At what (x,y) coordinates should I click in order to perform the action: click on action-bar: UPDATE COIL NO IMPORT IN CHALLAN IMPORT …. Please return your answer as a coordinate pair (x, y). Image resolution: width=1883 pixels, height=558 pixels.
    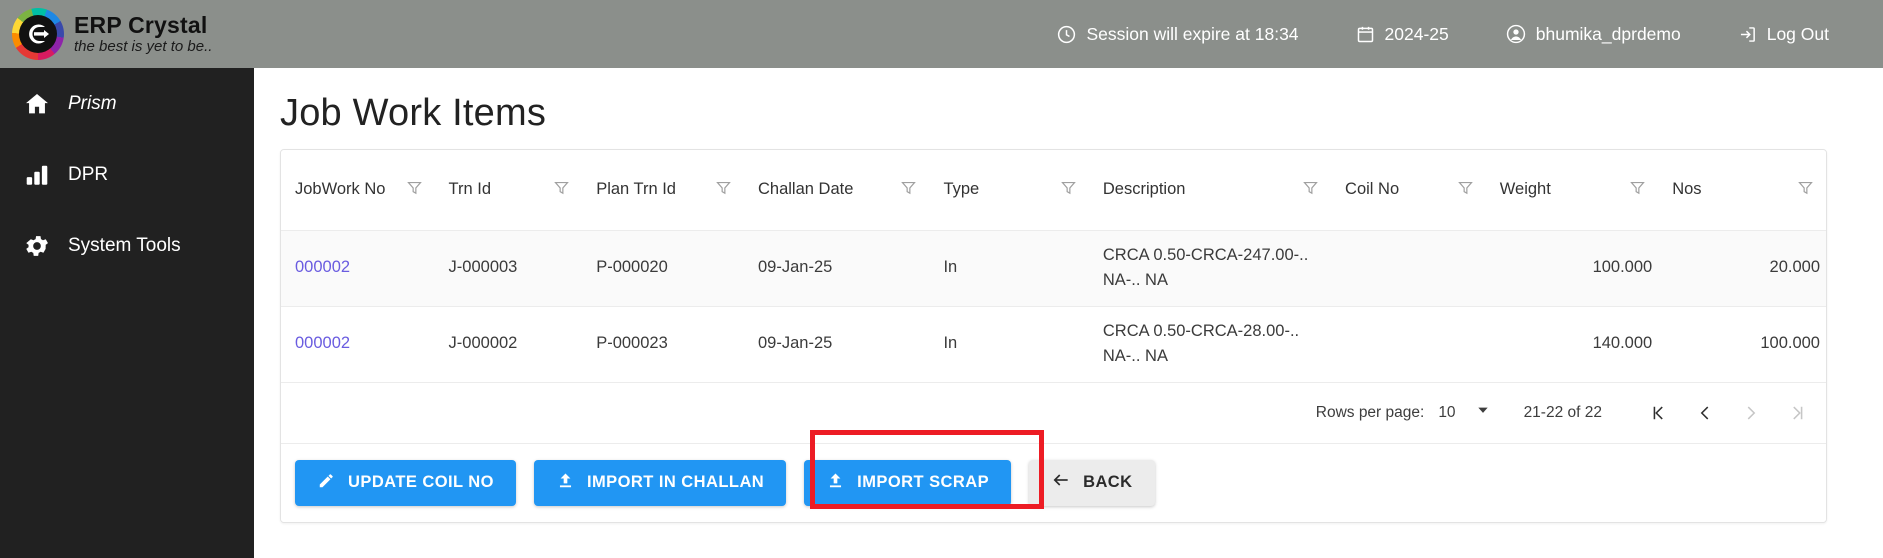
    Looking at the image, I should click on (1053, 482).